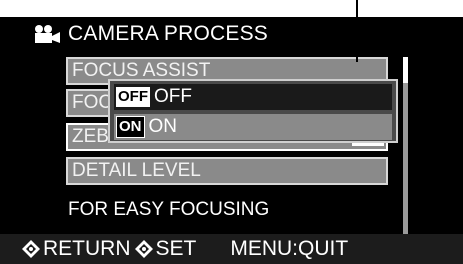 Image resolution: width=463 pixels, height=264 pixels. Describe the element at coordinates (130, 127) in the screenshot. I see `on-badge-icon: ON` at that location.